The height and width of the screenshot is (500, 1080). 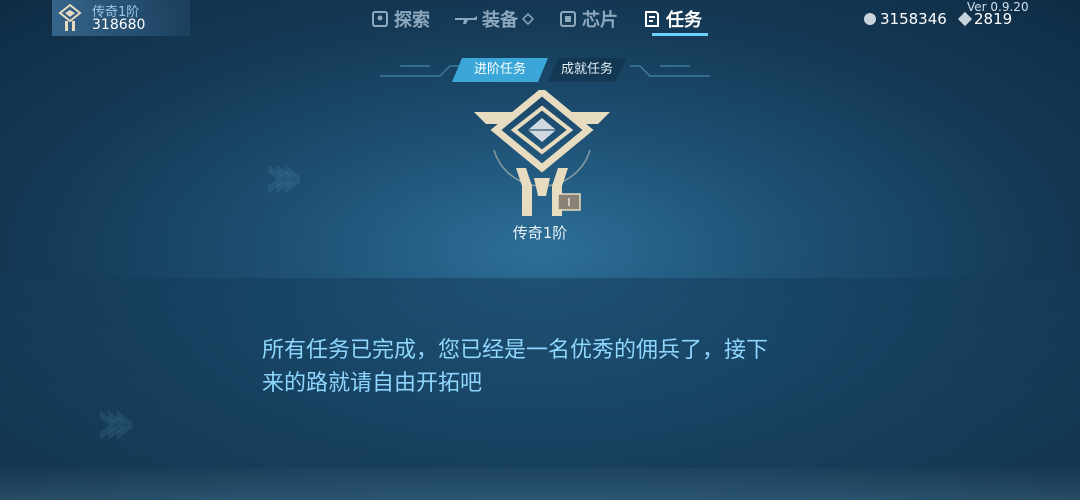 I want to click on player-panel: 传奇1阶 318680, so click(x=121, y=18).